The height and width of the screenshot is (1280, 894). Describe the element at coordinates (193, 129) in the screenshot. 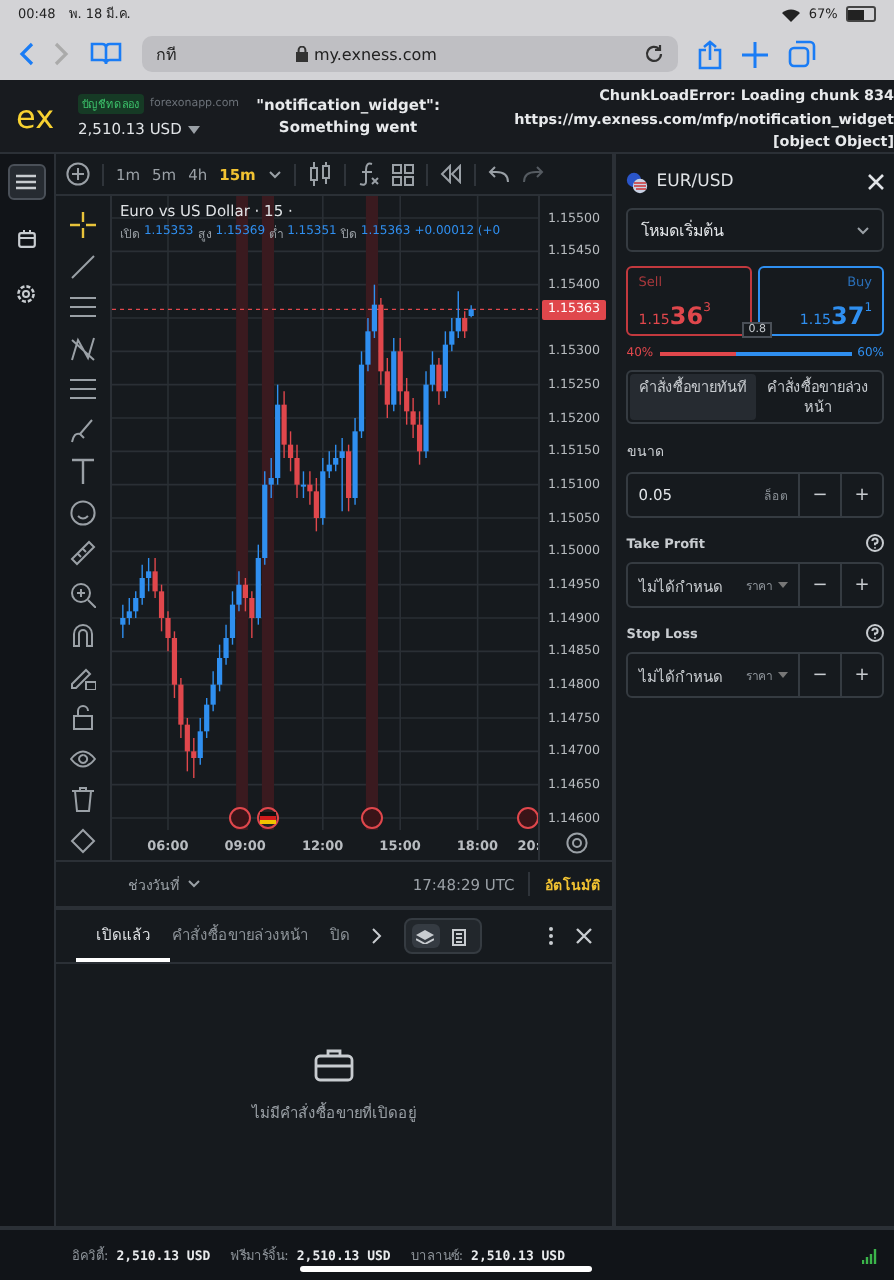

I see `caret-icon` at that location.